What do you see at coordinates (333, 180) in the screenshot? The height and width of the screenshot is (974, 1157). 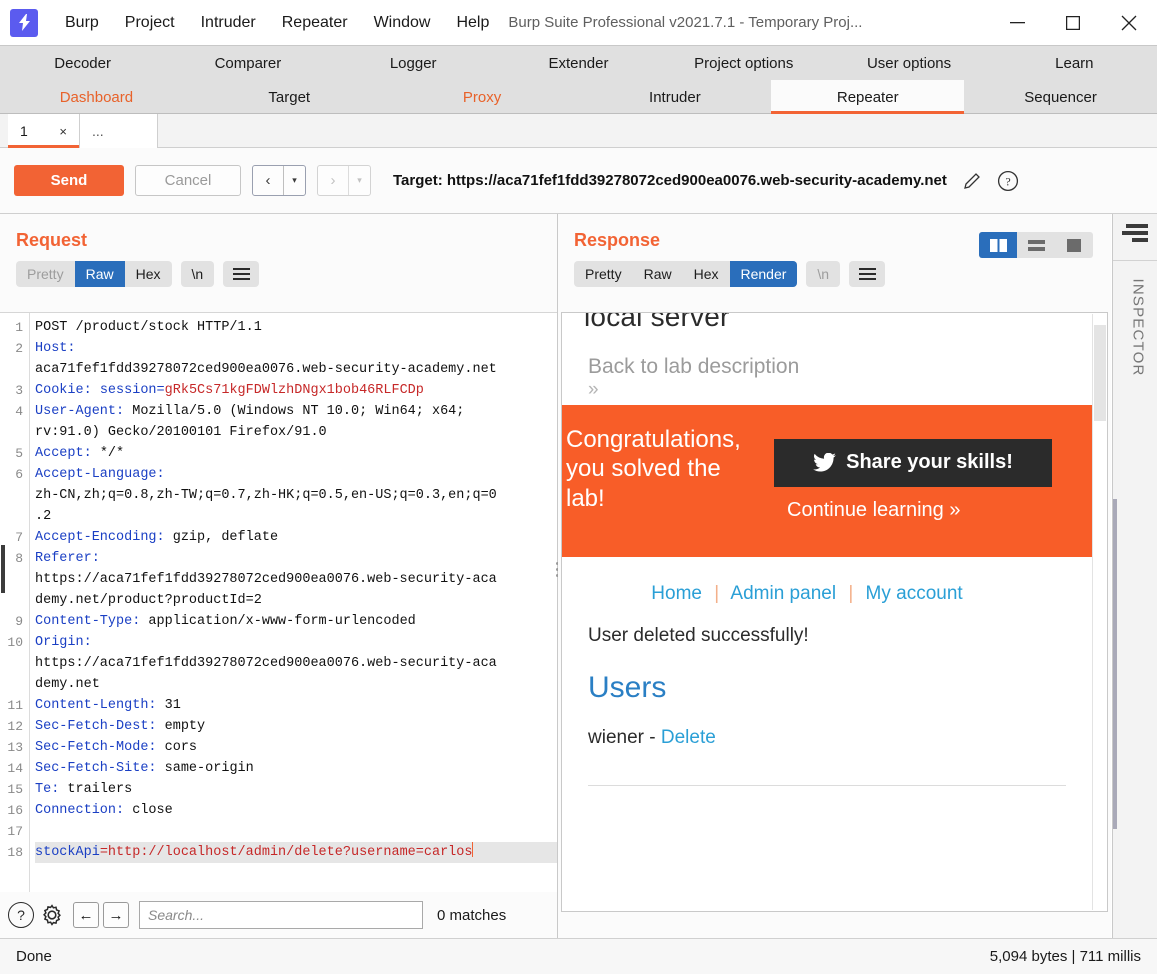 I see `forward-arrow-icon: ›` at bounding box center [333, 180].